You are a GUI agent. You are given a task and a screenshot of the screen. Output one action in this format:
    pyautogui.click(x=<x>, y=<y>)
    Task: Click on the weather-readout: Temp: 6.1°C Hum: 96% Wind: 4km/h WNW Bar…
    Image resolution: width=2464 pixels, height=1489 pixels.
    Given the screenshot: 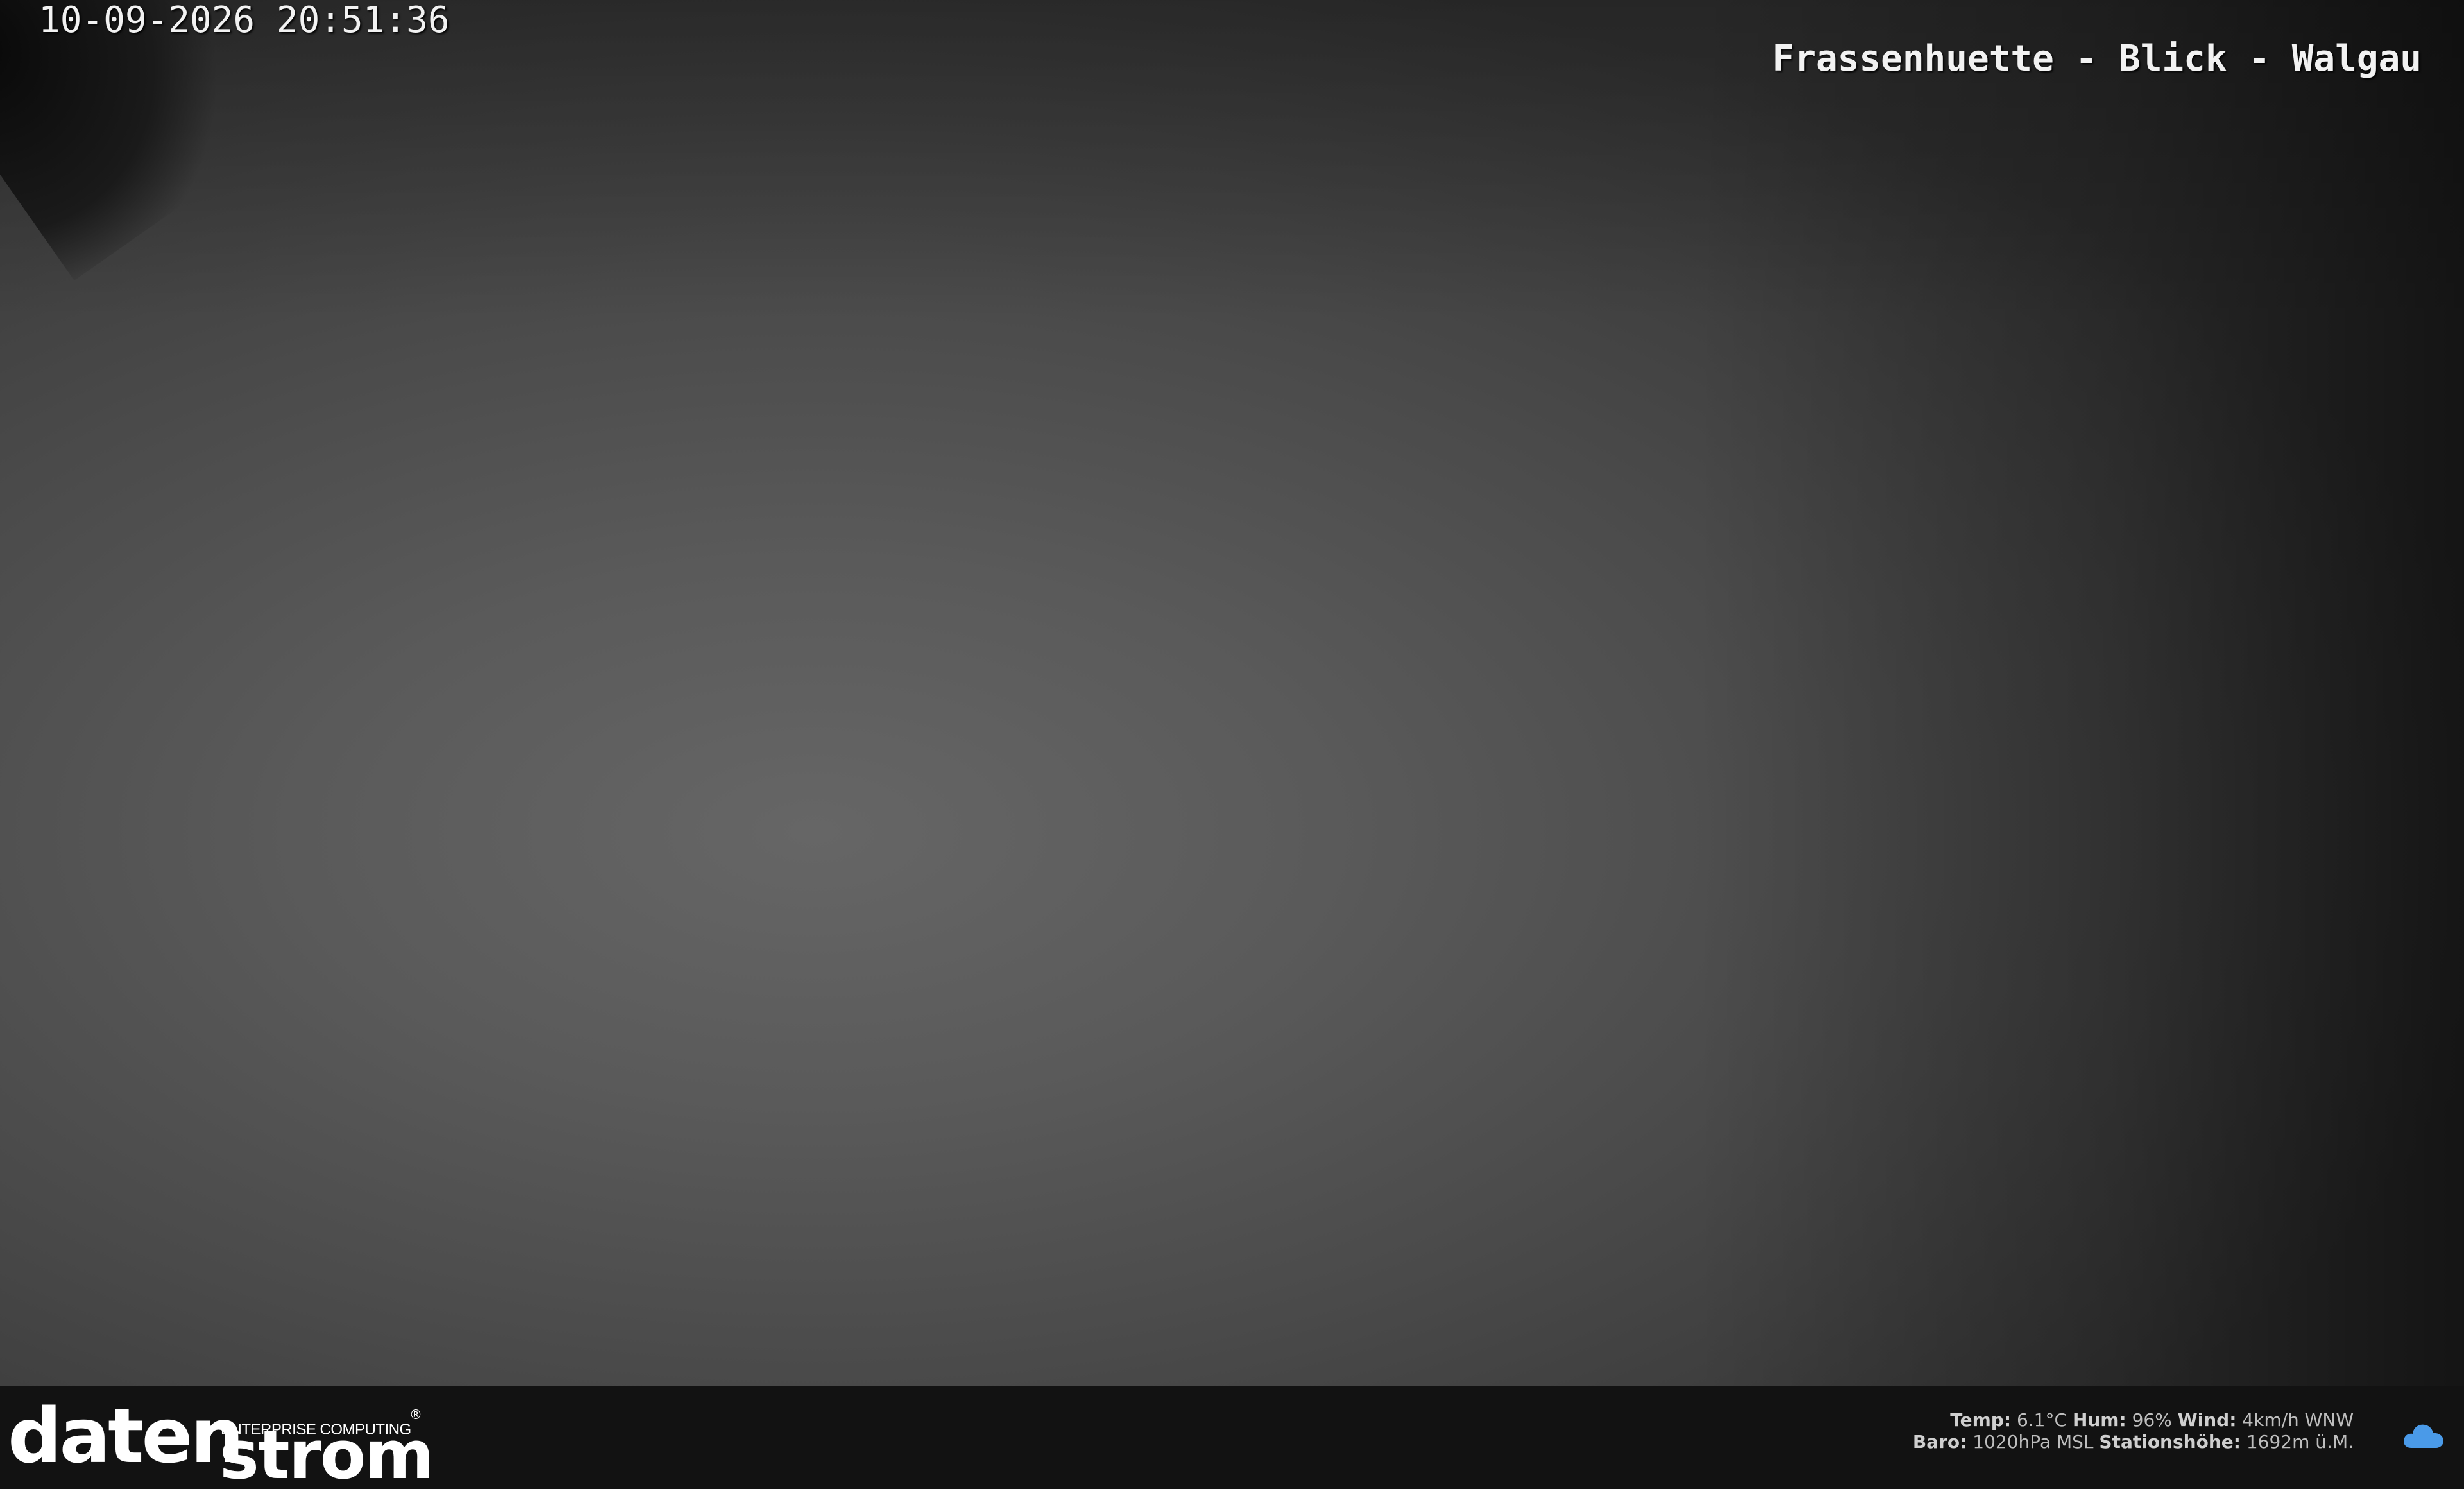 What is the action you would take?
    pyautogui.click(x=2133, y=1431)
    